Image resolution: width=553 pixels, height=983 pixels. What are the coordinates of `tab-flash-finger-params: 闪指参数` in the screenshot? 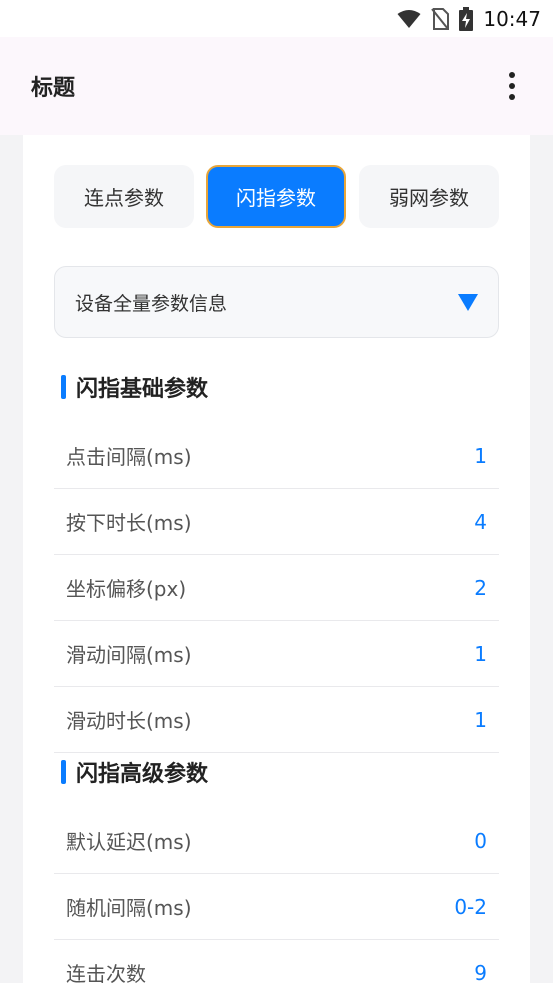 It's located at (276, 196).